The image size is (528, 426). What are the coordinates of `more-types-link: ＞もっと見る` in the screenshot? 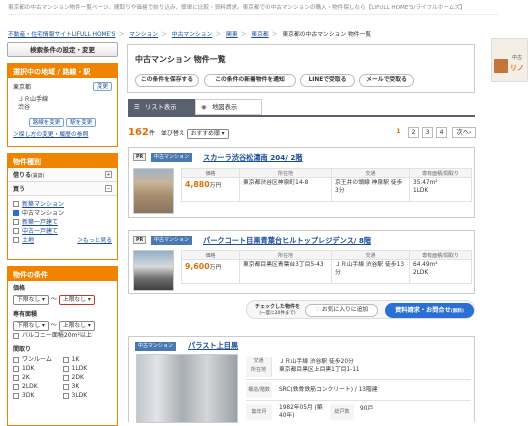 It's located at (94, 239).